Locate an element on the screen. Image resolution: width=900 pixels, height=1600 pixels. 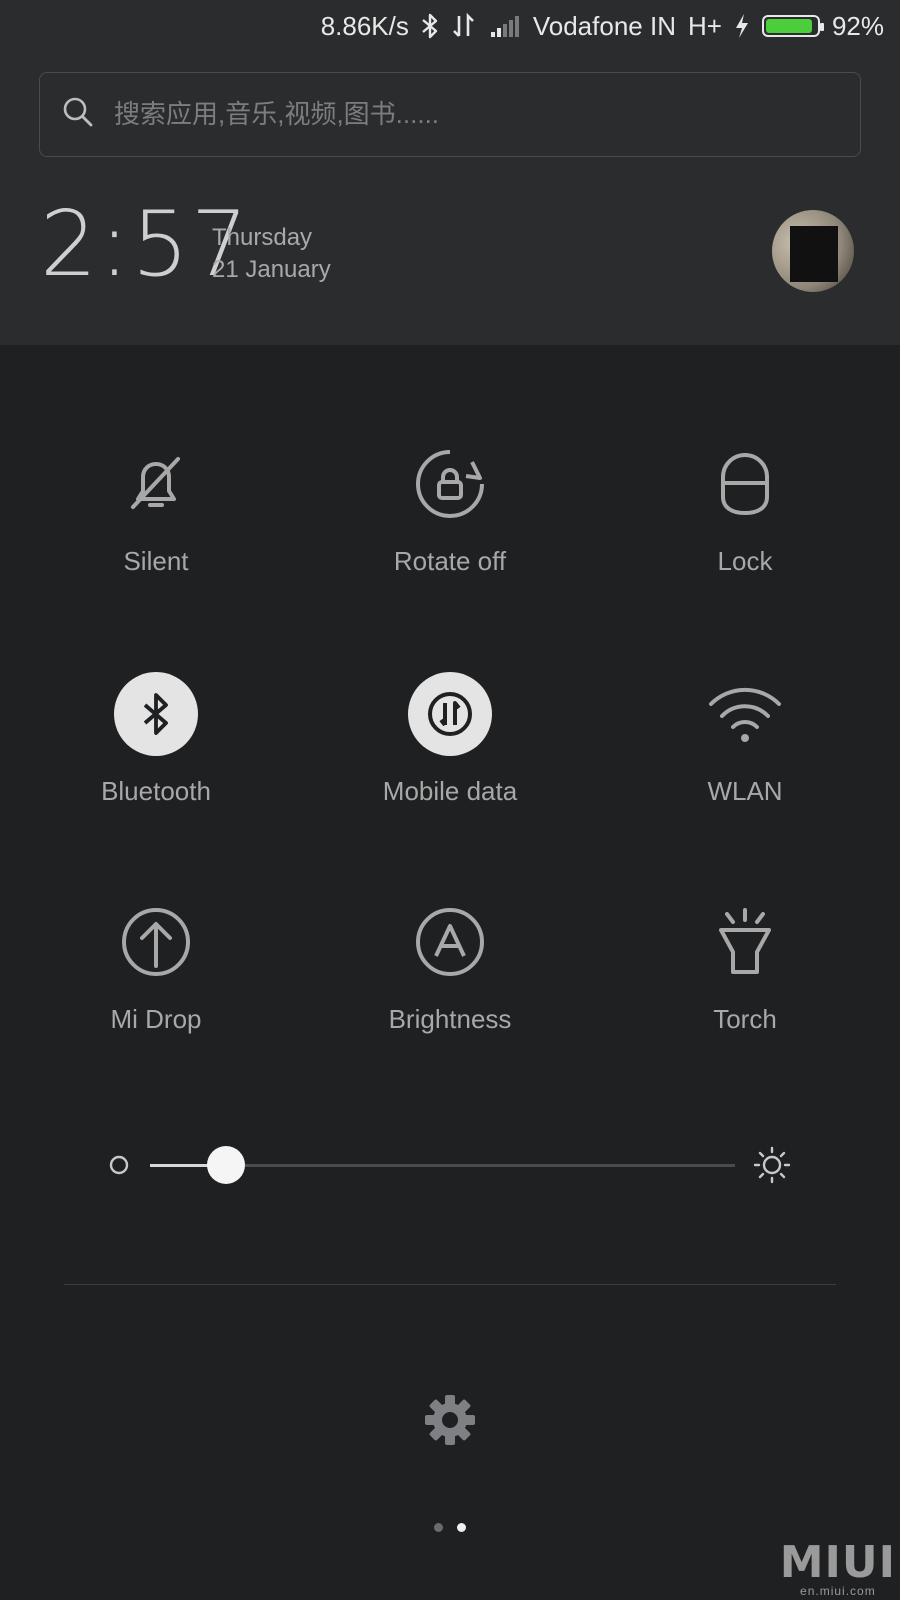
auto-brightness-icon is located at coordinates (450, 942).